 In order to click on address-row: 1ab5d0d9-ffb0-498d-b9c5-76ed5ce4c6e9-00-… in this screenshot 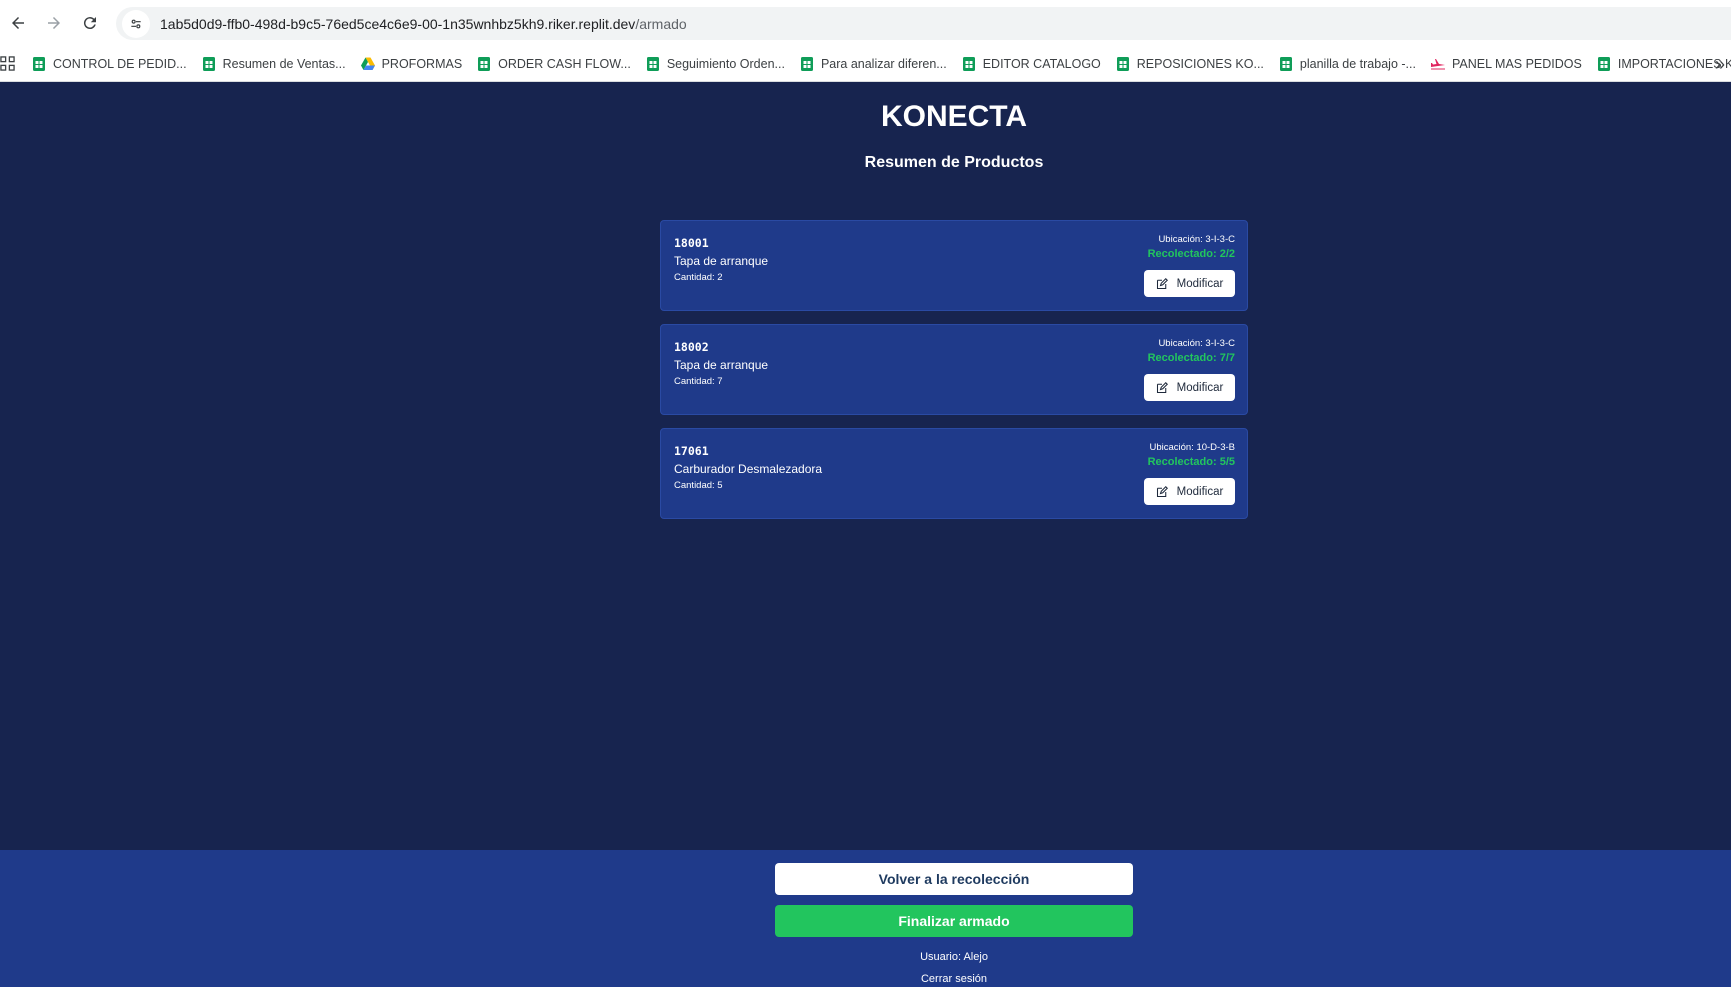, I will do `click(865, 23)`.